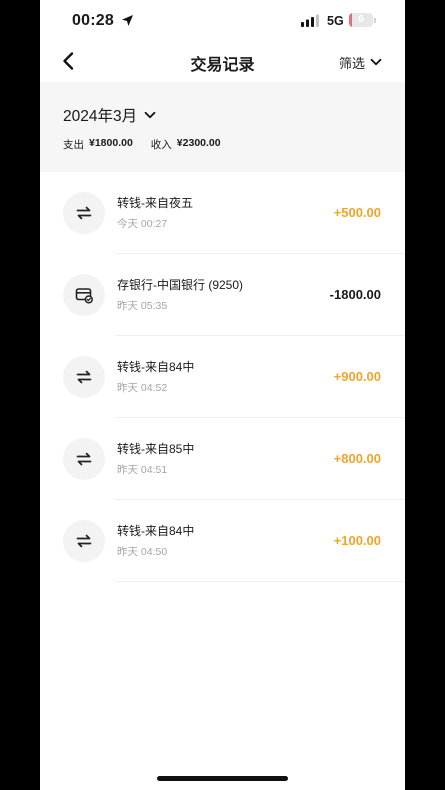 Image resolution: width=445 pixels, height=790 pixels. I want to click on expense-label: 支出, so click(73, 145).